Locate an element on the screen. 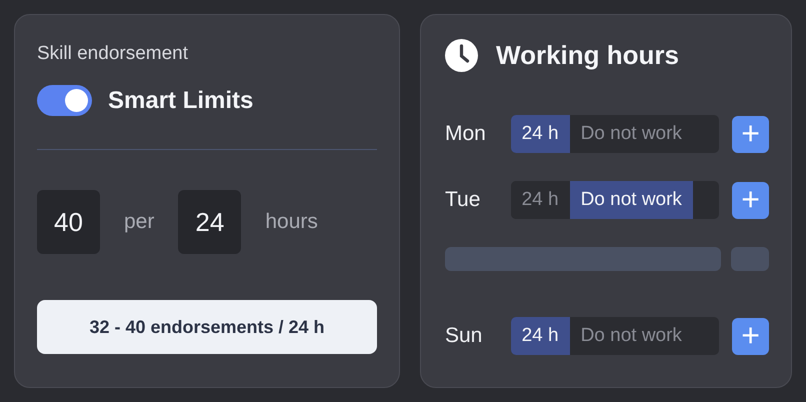 The image size is (806, 402). card-title: Working hours is located at coordinates (587, 55).